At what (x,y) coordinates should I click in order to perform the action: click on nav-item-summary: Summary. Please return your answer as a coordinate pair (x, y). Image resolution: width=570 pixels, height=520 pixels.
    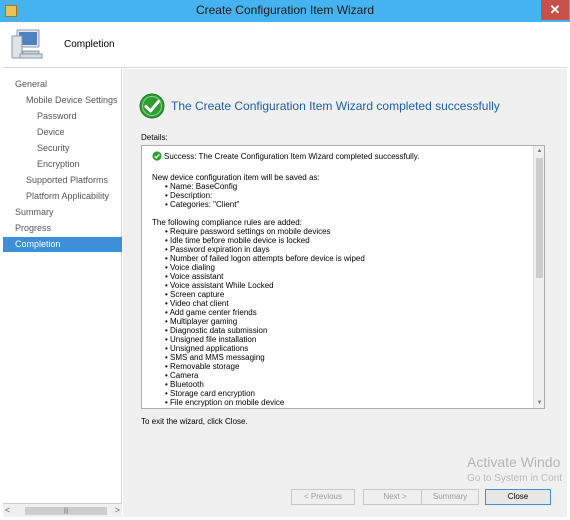
    Looking at the image, I should click on (62, 212).